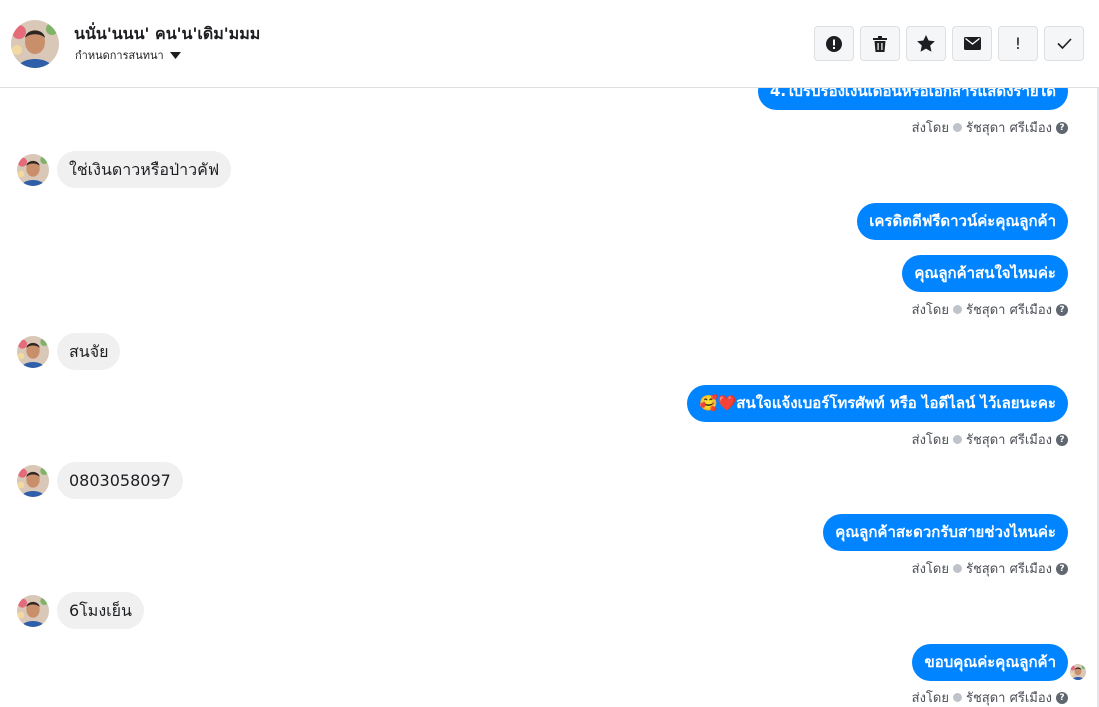 The image size is (1099, 707). What do you see at coordinates (990, 662) in the screenshot?
I see `sent-message-bubble: ขอบคุณค่ะคุณลูกค้า` at bounding box center [990, 662].